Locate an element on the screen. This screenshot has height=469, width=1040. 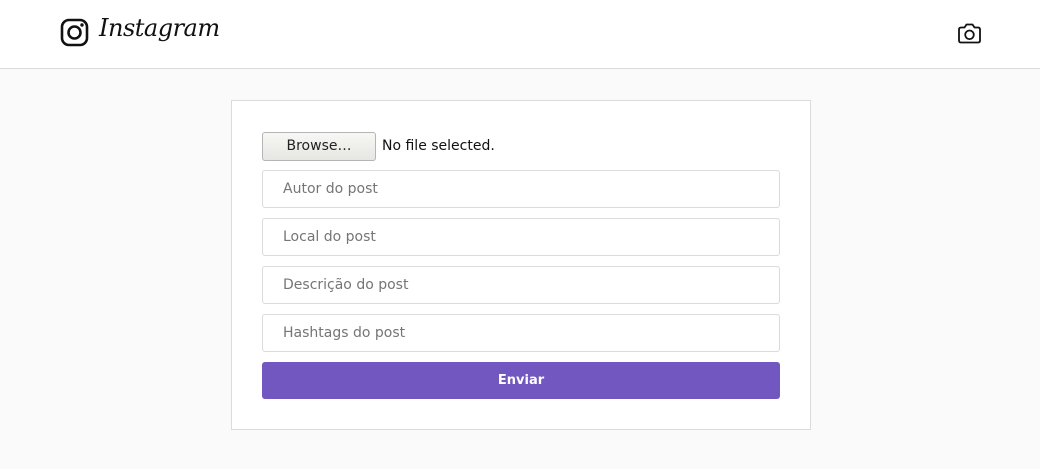
description-input is located at coordinates (521, 285).